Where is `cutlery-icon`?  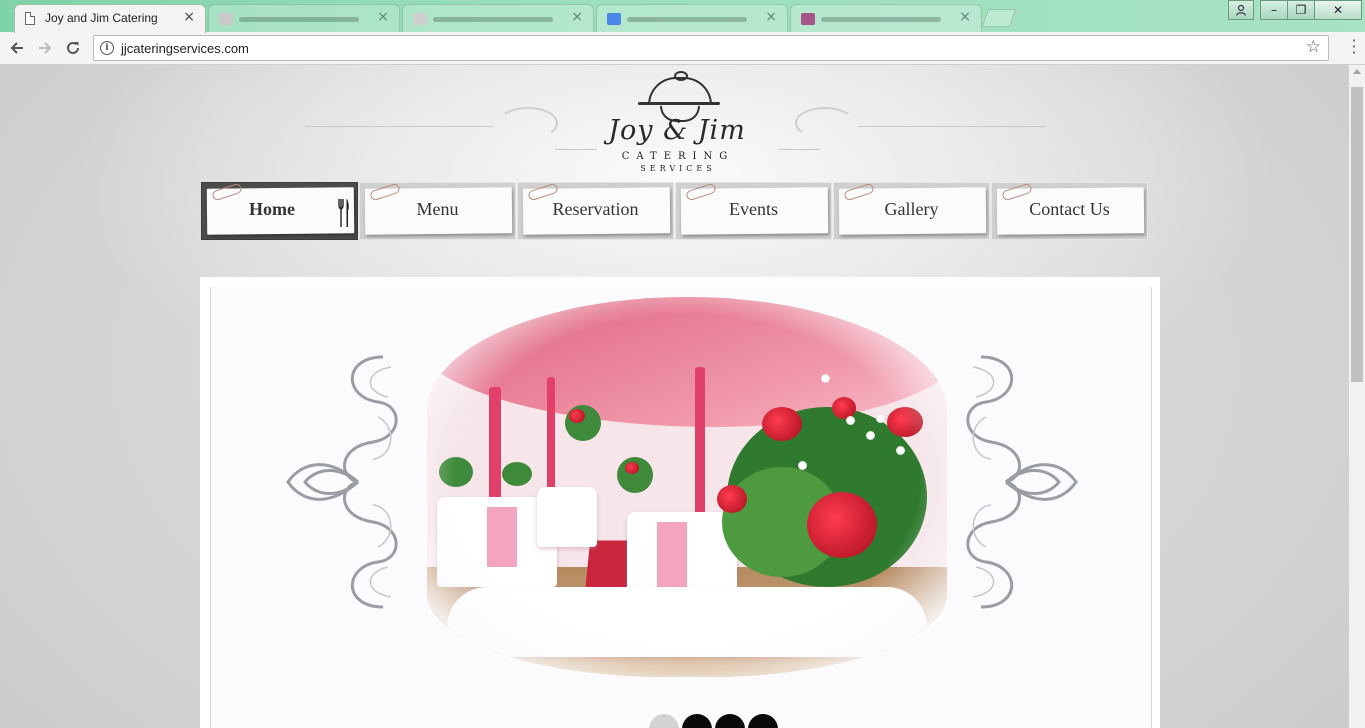 cutlery-icon is located at coordinates (343, 213).